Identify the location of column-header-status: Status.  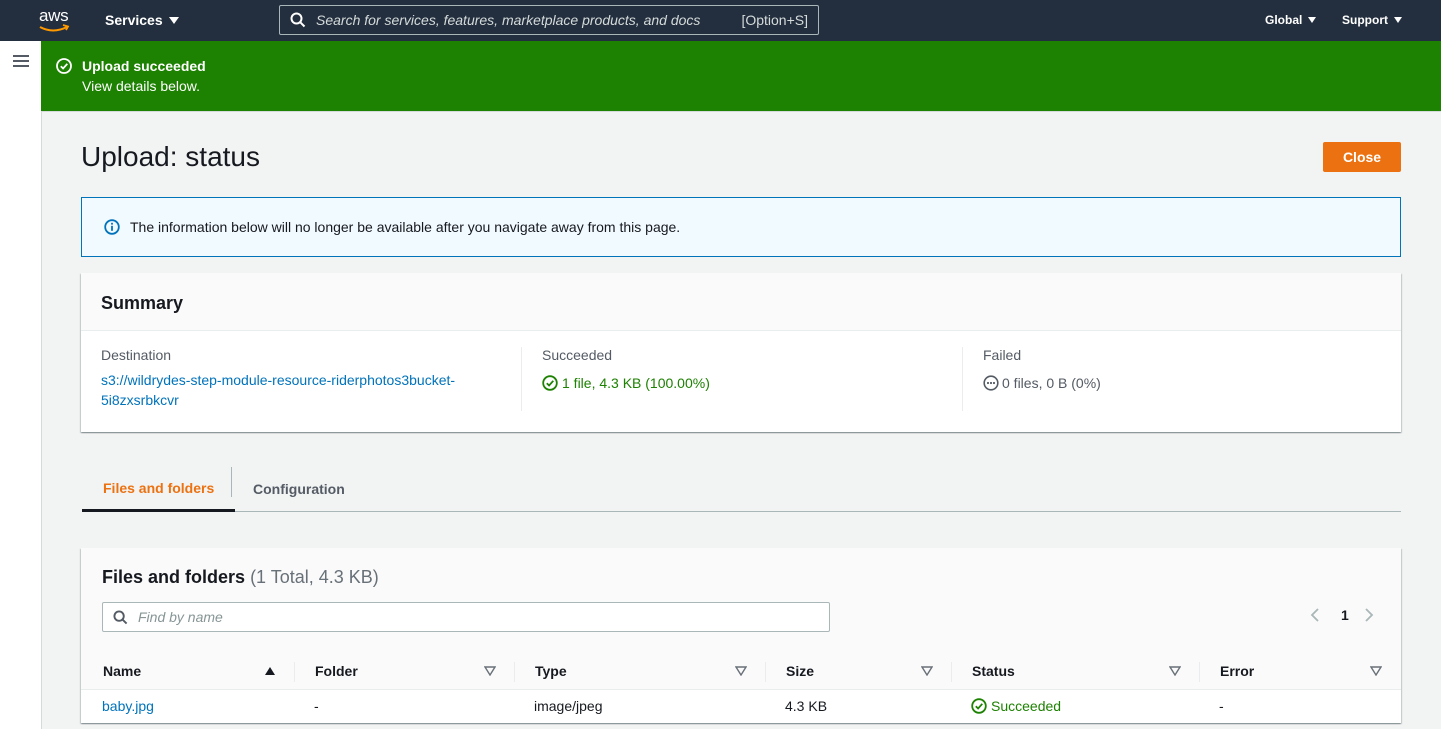
(993, 671).